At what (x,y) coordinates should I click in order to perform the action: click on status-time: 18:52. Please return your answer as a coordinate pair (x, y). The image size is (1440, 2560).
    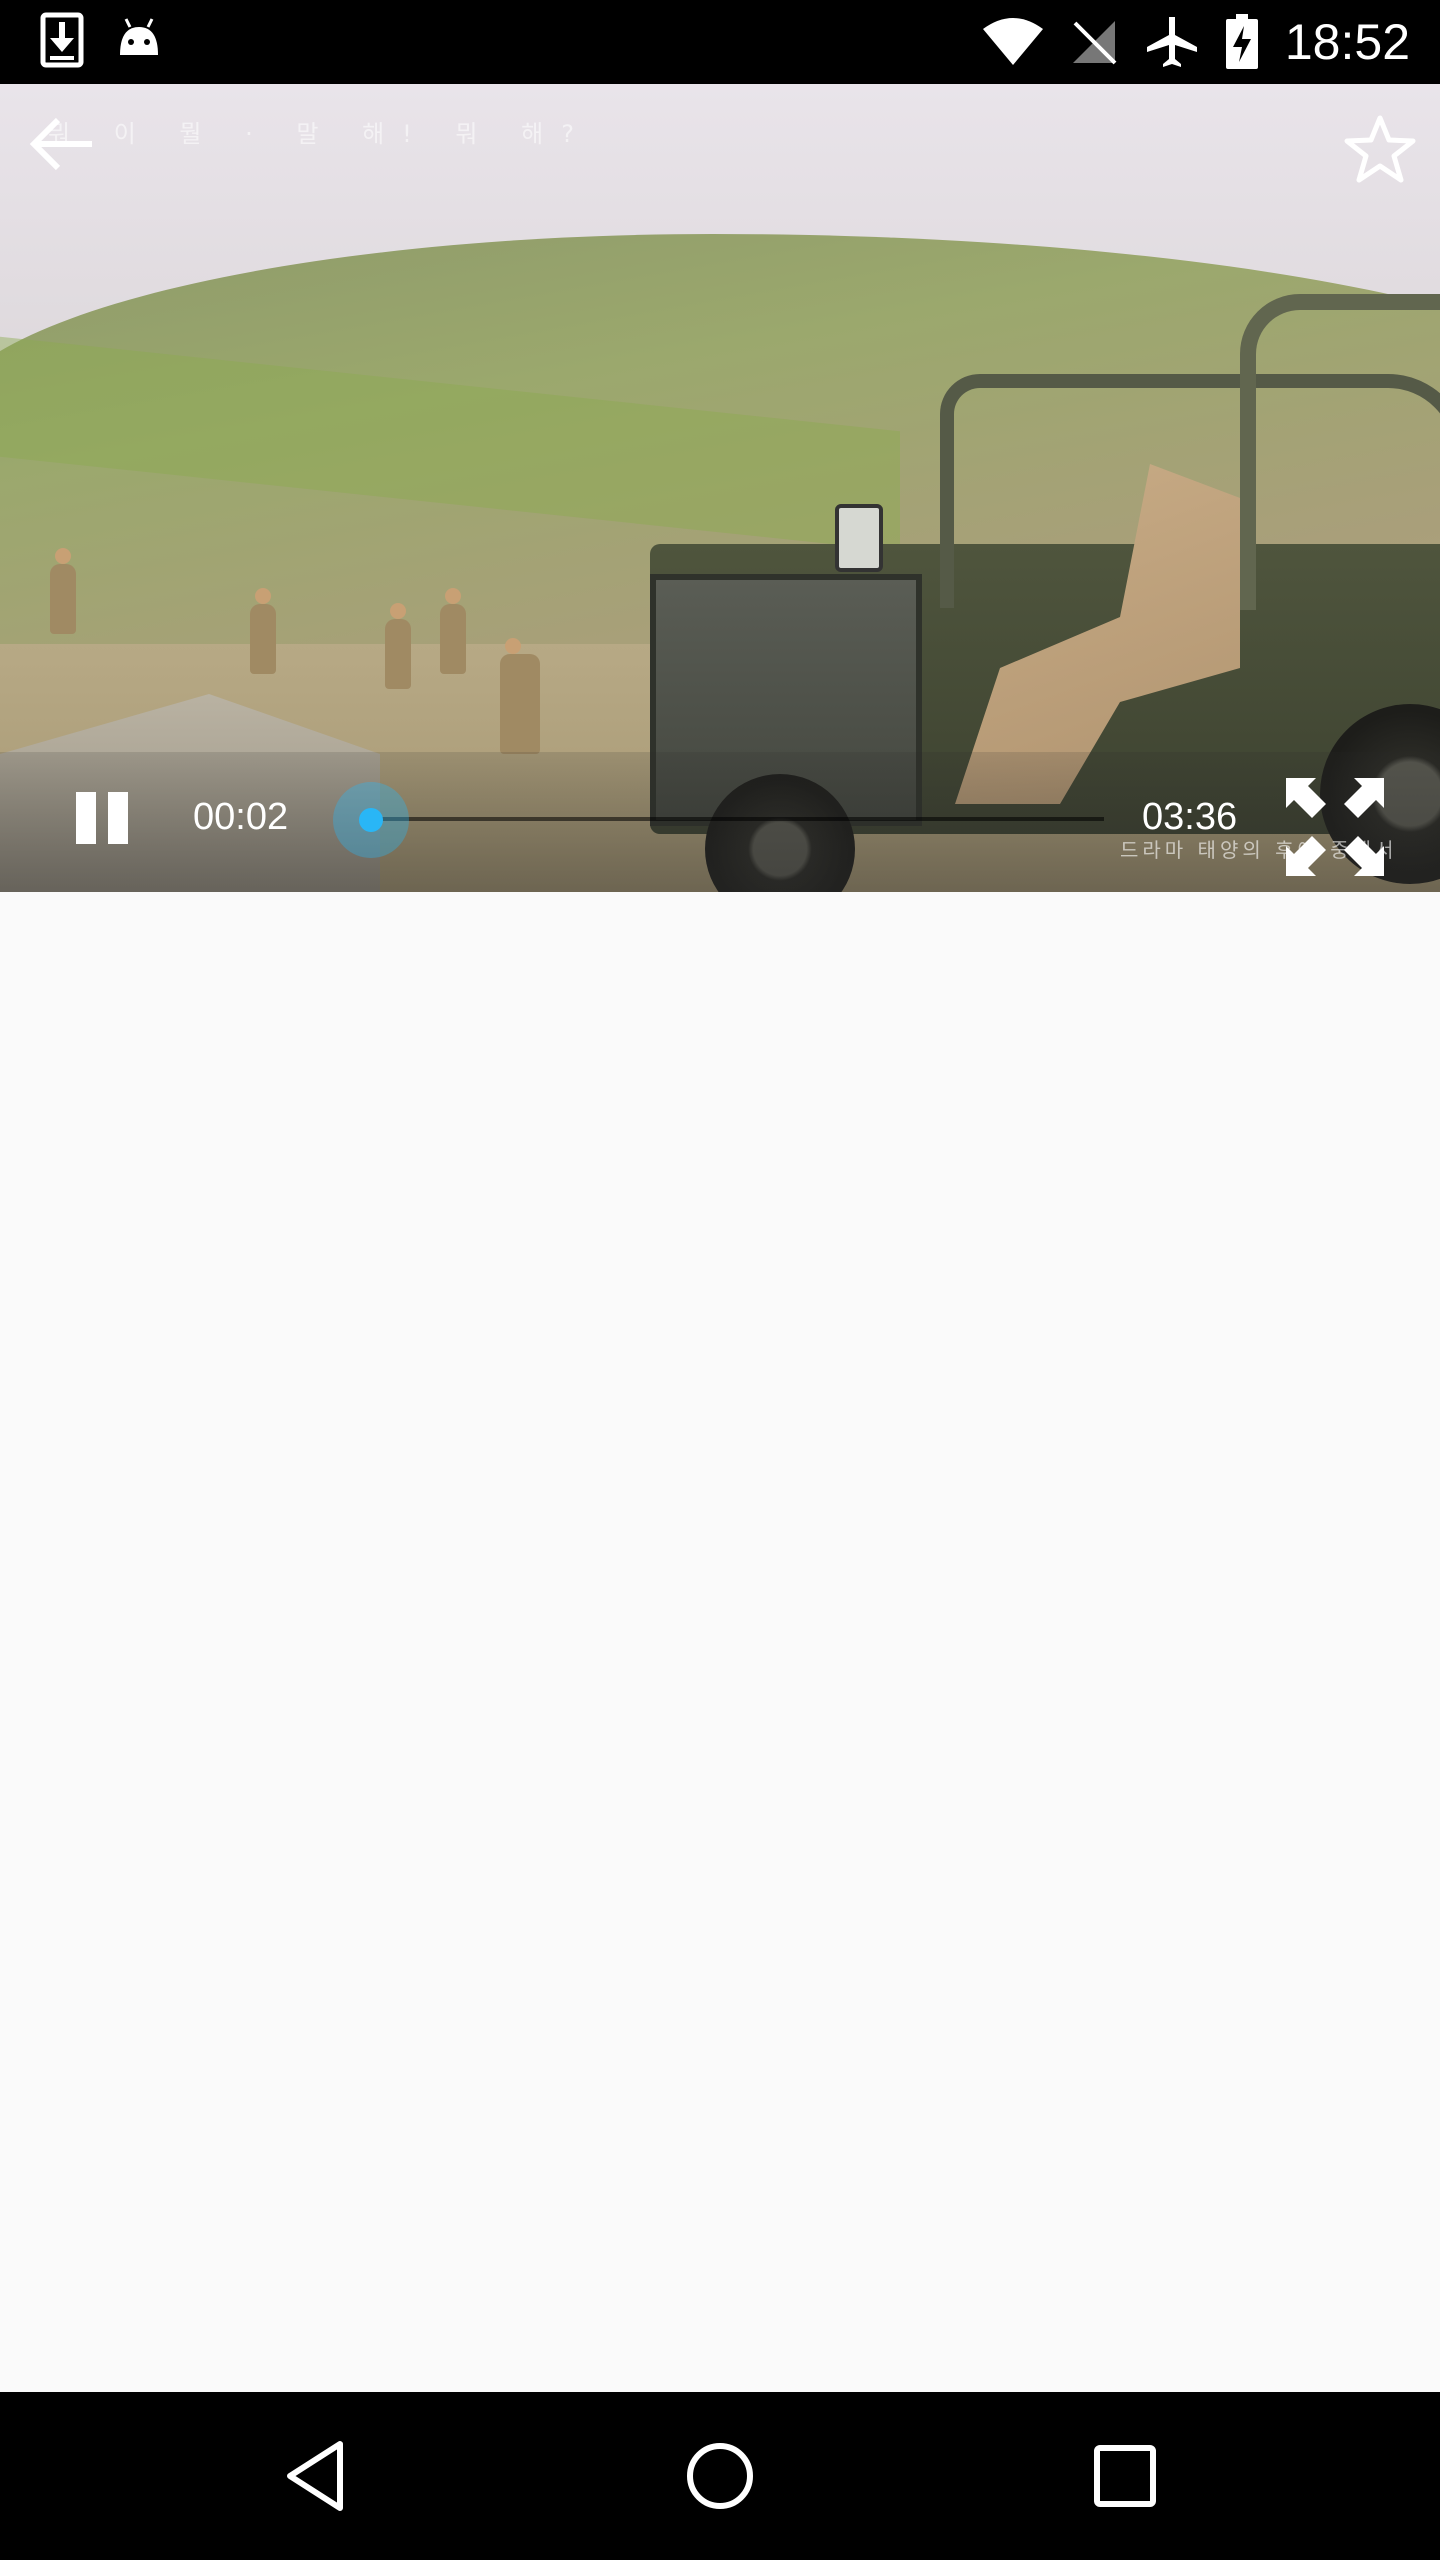
    Looking at the image, I should click on (1347, 42).